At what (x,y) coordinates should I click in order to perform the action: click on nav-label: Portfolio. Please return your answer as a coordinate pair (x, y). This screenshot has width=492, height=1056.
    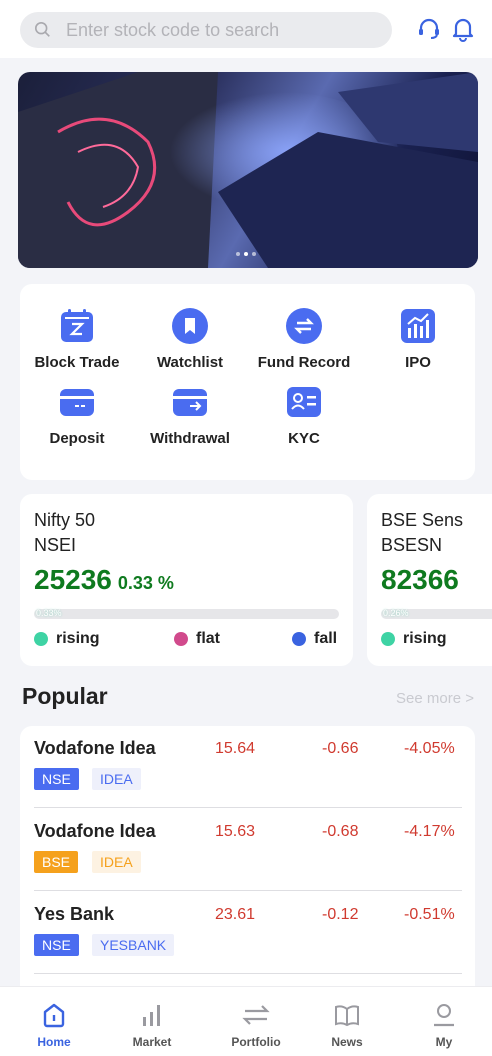
    Looking at the image, I should click on (256, 1042).